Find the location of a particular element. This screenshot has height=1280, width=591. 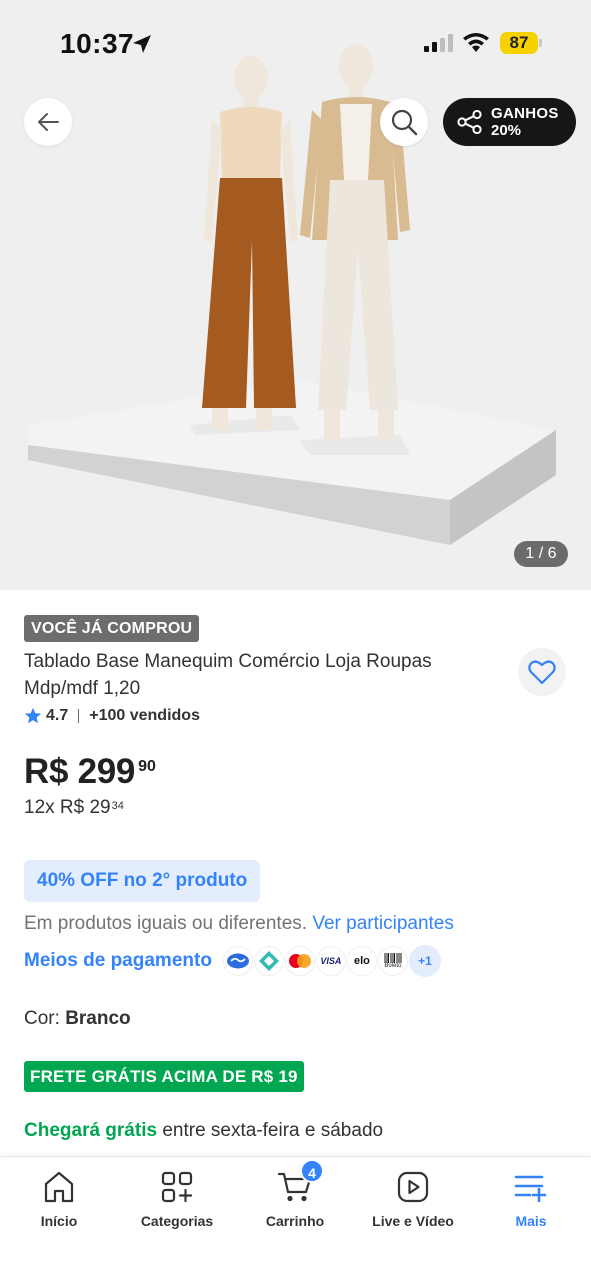

price: R$ 299 90 is located at coordinates (90, 772).